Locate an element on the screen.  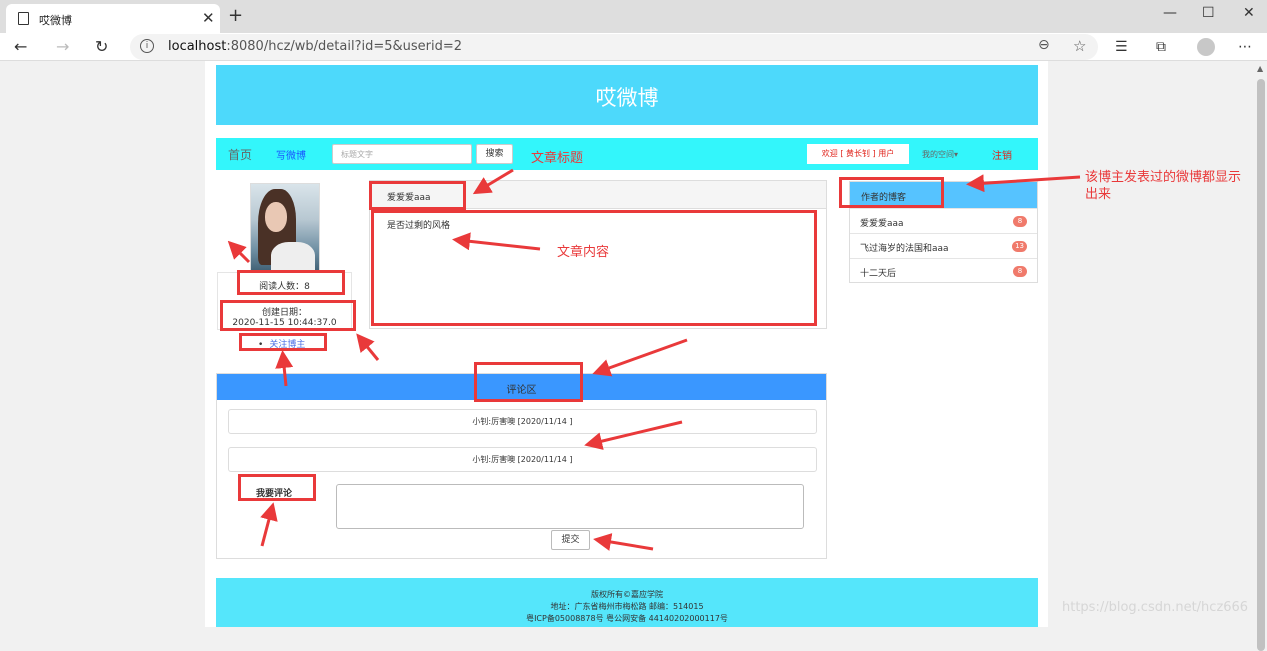
annotation-note-author-posts-2: 出来 is located at coordinates (1098, 194).